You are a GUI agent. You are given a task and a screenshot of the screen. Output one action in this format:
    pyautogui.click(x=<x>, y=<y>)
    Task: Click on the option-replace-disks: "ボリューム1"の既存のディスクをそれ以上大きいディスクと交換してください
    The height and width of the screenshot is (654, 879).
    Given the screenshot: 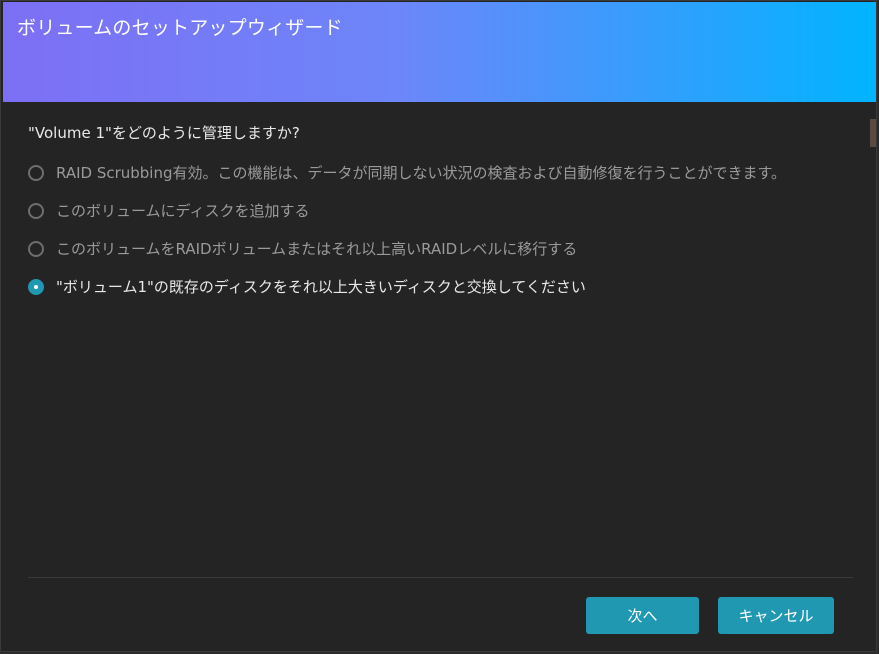 What is the action you would take?
    pyautogui.click(x=443, y=286)
    